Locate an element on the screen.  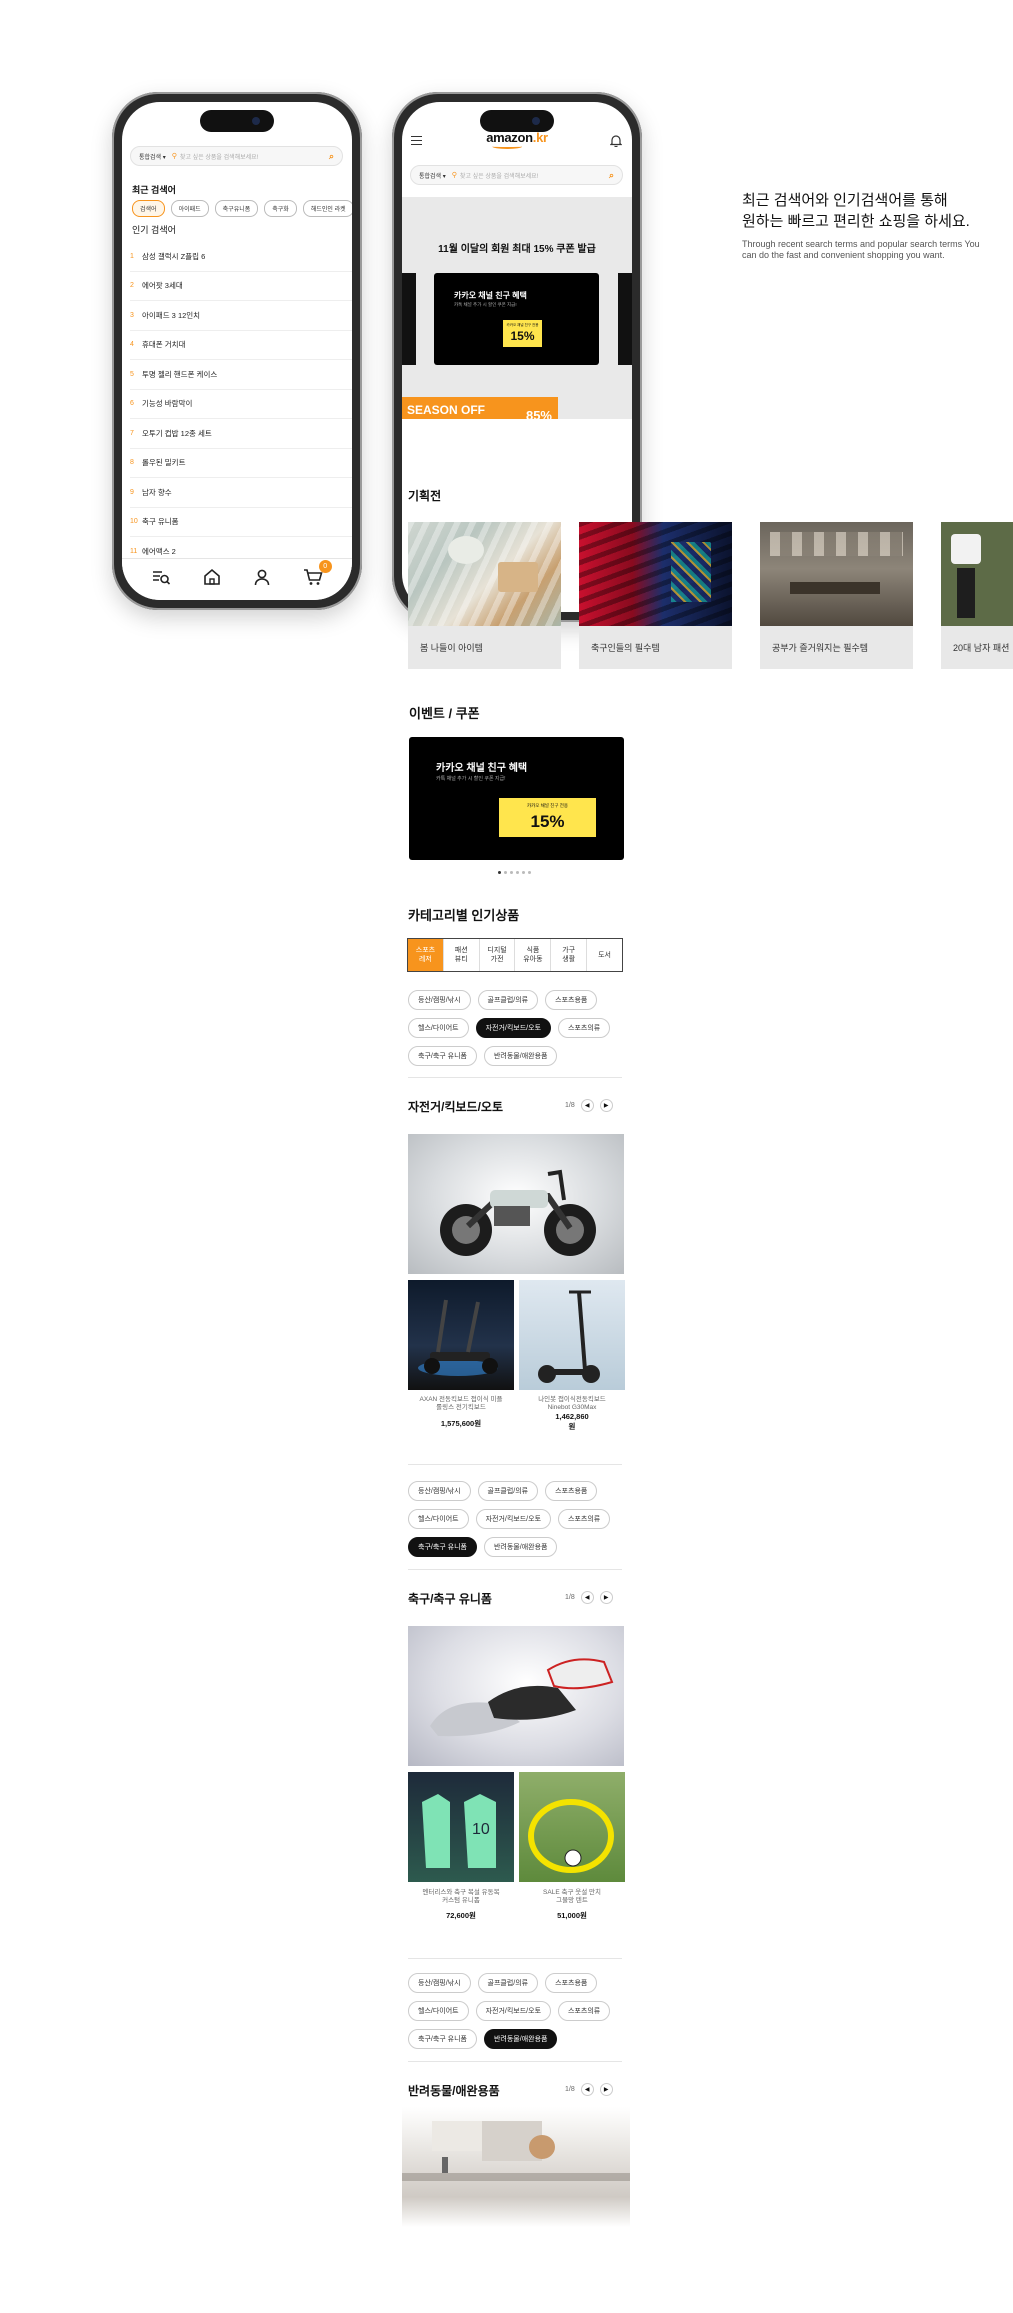
list-item: 6 기능성 바람막이 is located at coordinates (241, 404).